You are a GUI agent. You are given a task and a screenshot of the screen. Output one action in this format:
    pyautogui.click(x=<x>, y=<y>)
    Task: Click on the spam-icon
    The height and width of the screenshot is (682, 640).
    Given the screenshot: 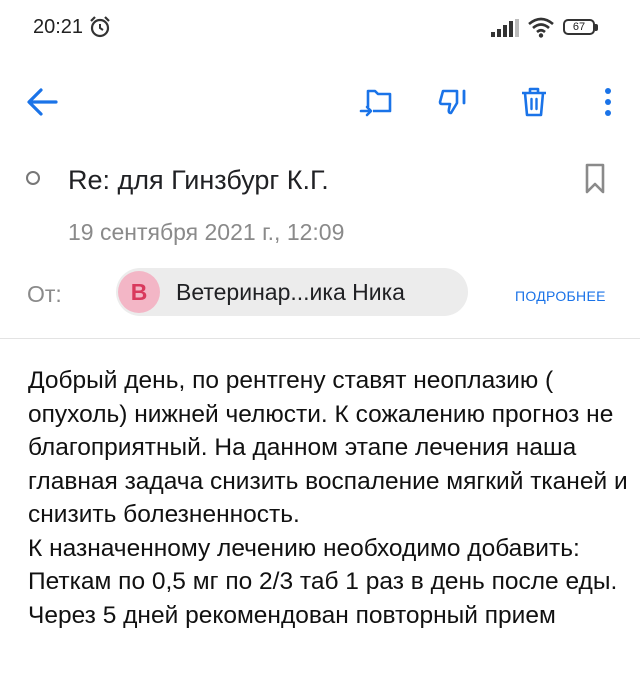 What is the action you would take?
    pyautogui.click(x=454, y=104)
    